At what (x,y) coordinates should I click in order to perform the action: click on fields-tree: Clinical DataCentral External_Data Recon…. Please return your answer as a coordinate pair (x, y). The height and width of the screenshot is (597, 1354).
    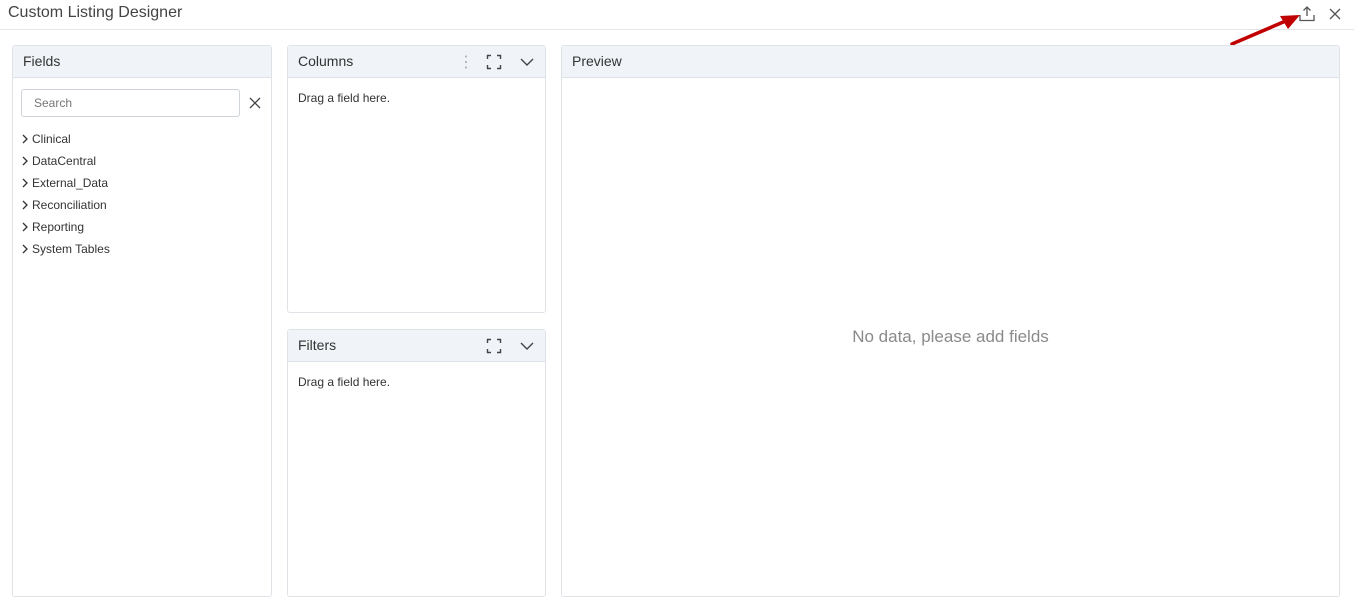
    Looking at the image, I should click on (64, 194).